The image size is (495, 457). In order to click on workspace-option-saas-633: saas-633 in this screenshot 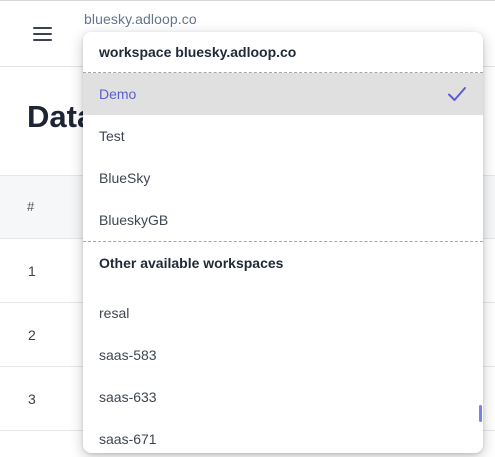, I will do `click(283, 397)`.